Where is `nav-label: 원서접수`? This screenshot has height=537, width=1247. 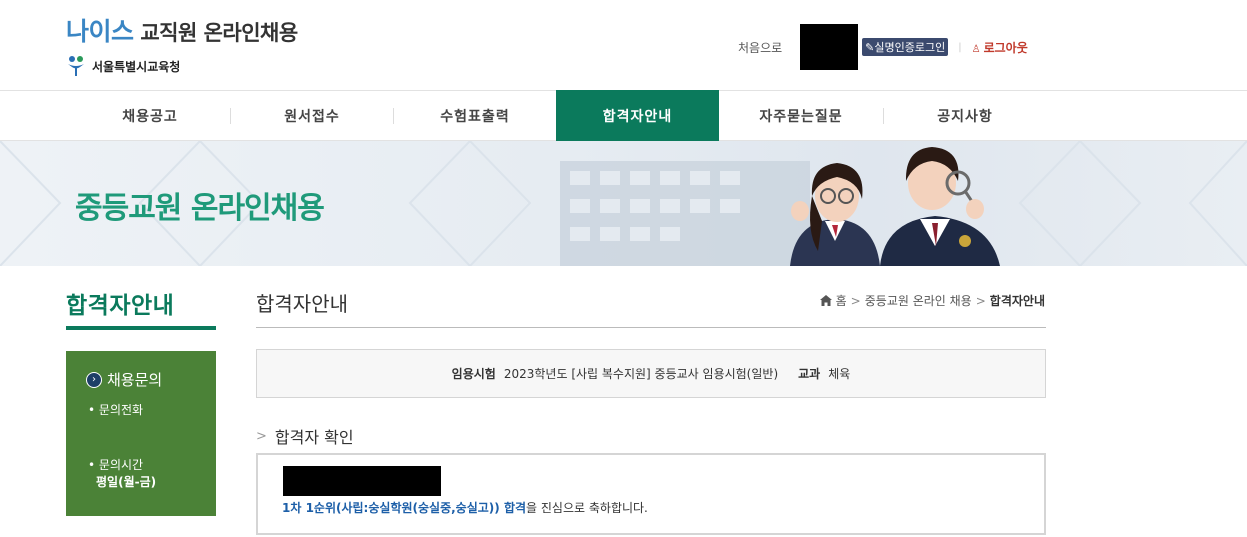 nav-label: 원서접수 is located at coordinates (312, 116).